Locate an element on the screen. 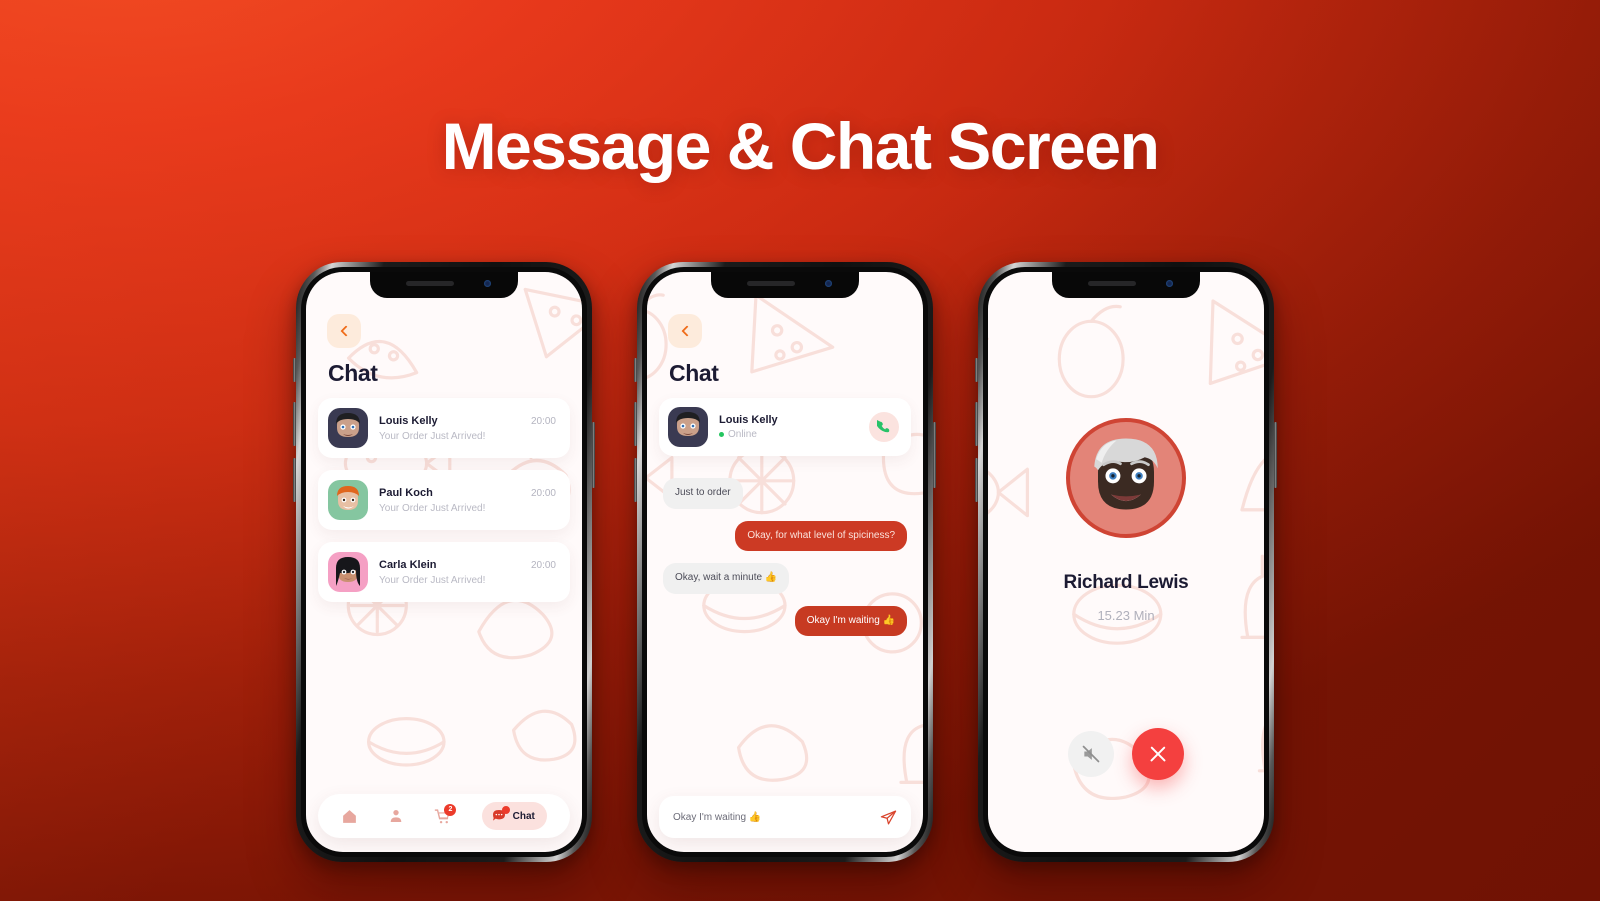  status-label: Online is located at coordinates (742, 434).